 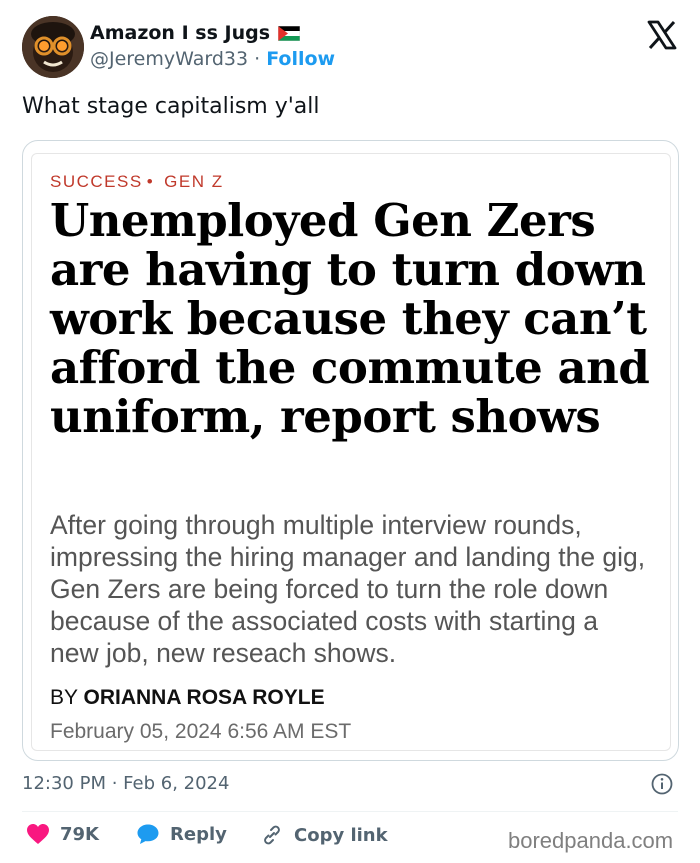 I want to click on watermark: boredpanda.com, so click(x=591, y=840).